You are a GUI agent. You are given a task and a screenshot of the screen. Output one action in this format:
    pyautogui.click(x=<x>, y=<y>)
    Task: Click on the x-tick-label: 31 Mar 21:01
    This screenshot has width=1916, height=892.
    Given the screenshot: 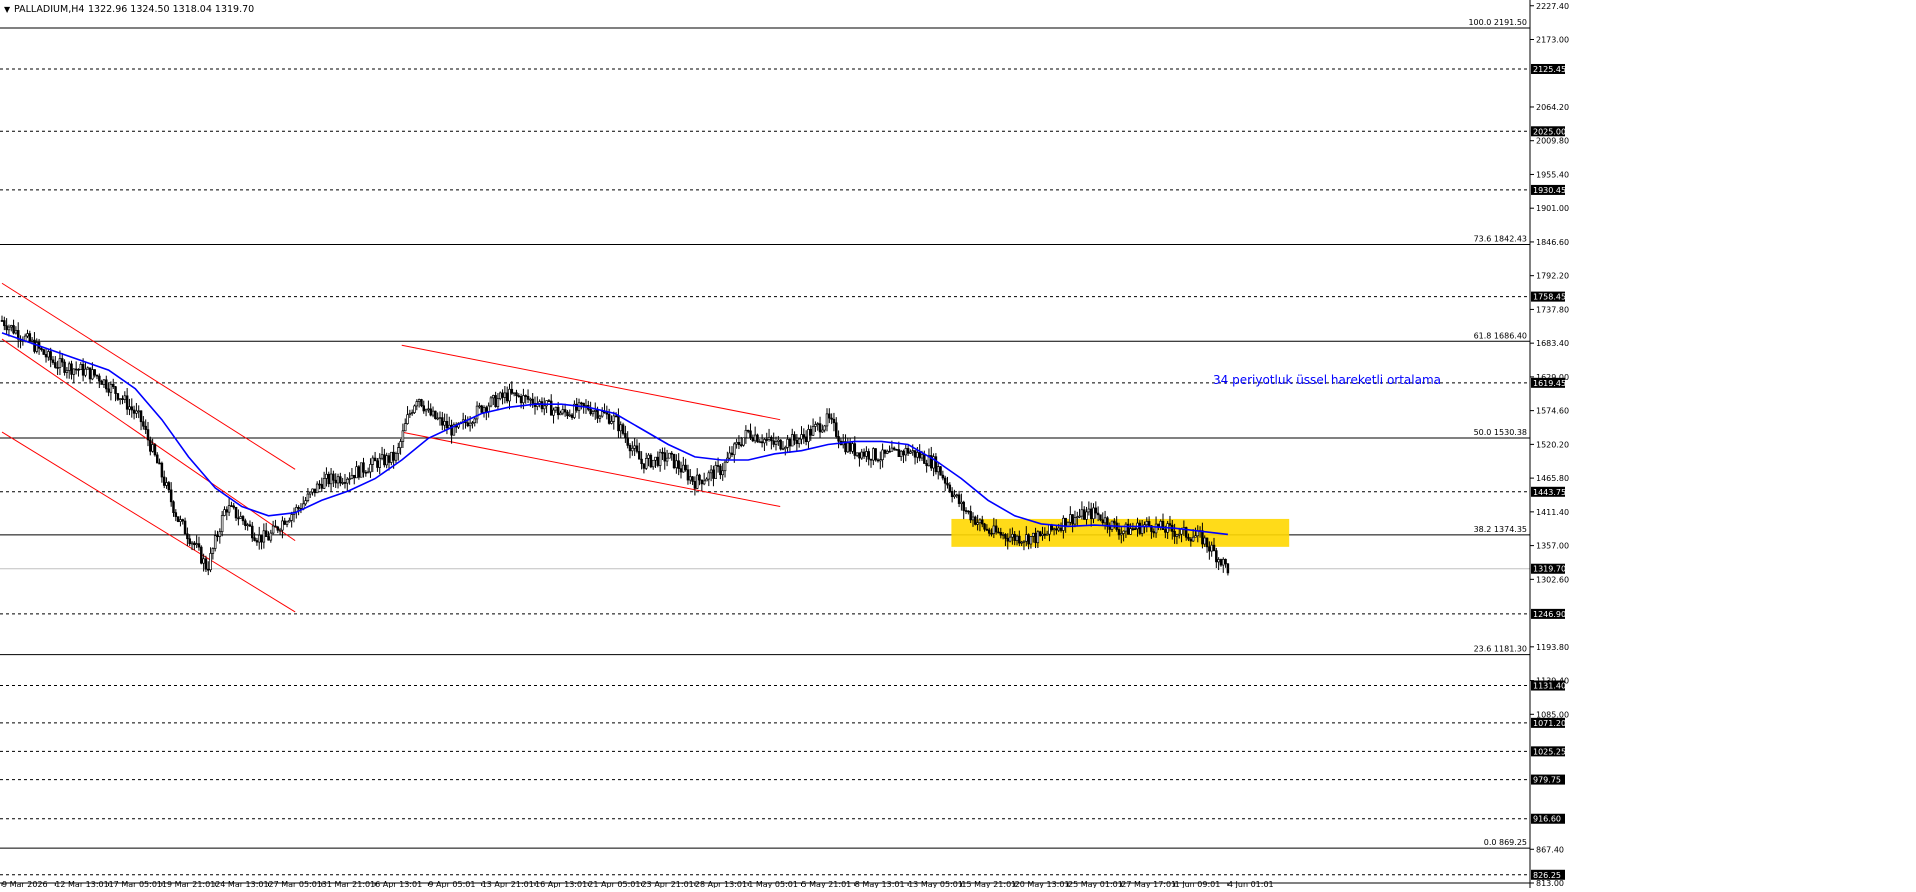 What is the action you would take?
    pyautogui.click(x=348, y=884)
    